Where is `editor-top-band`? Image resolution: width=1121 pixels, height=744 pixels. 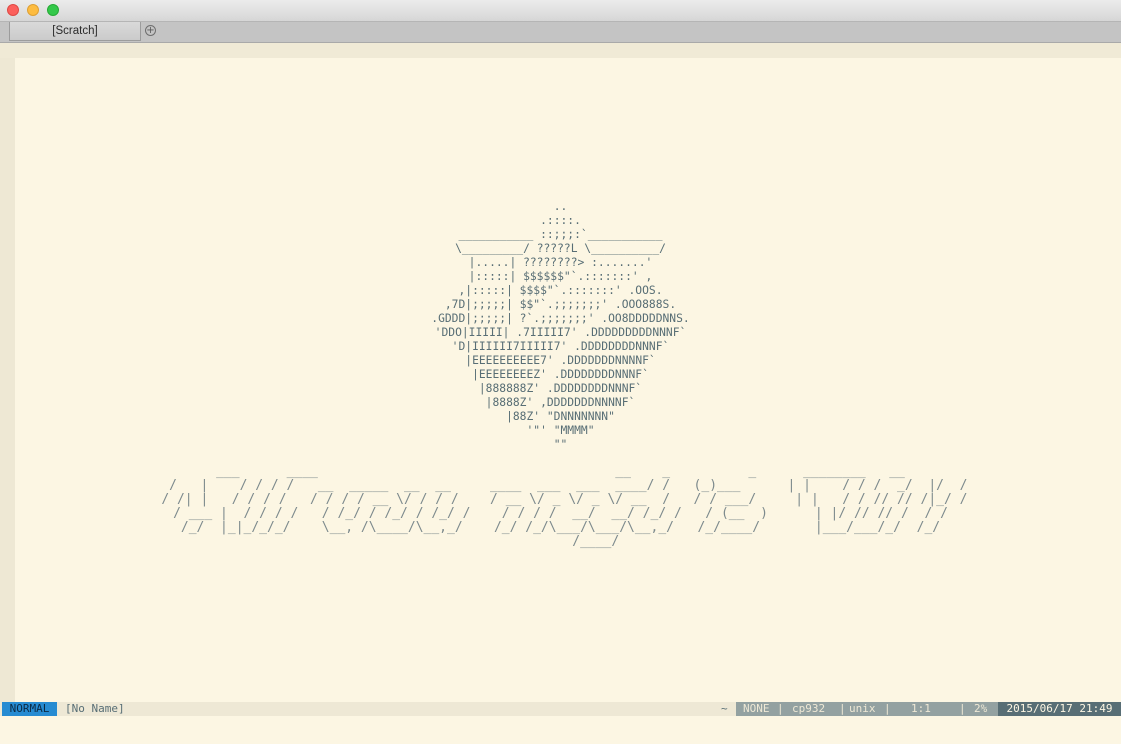
editor-top-band is located at coordinates (560, 50).